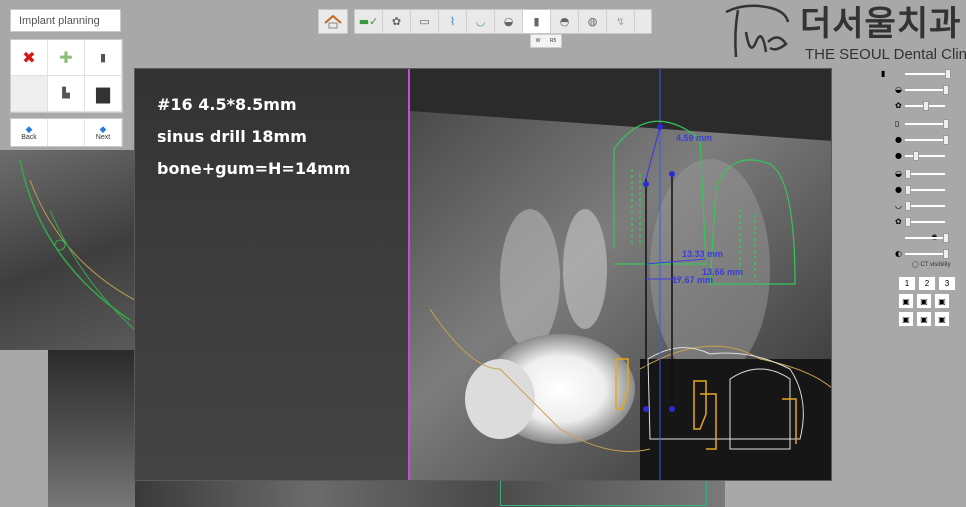 This screenshot has width=966, height=507. I want to click on step-sleeve: ◓, so click(565, 21).